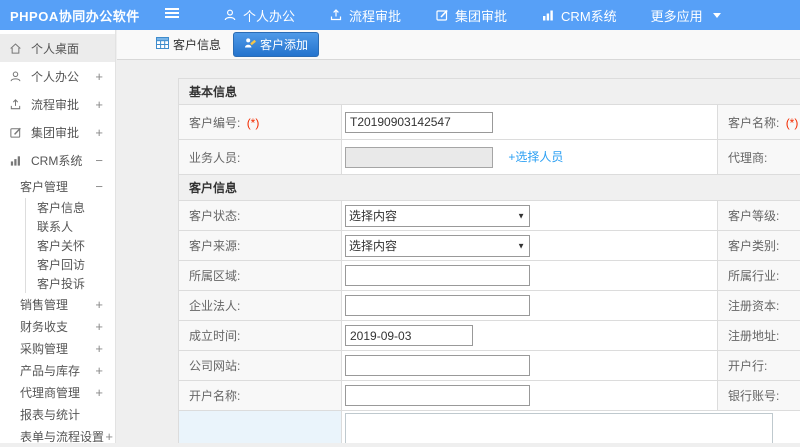  Describe the element at coordinates (792, 123) in the screenshot. I see `required-marker: (*)` at that location.